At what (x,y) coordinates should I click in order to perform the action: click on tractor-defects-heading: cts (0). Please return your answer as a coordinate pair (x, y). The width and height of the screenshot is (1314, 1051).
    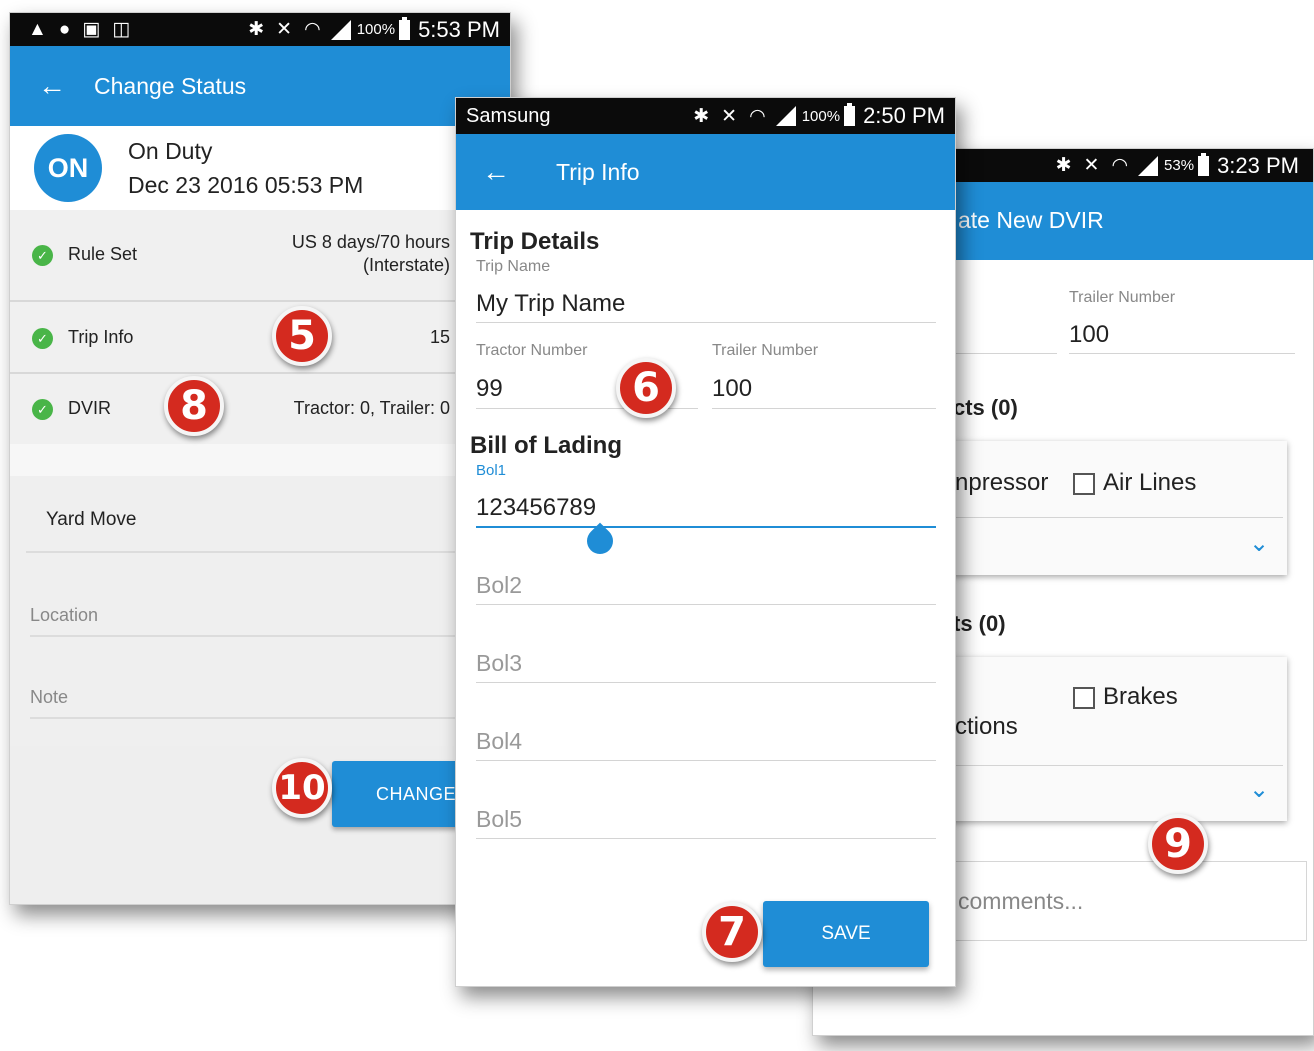
    Looking at the image, I should click on (985, 407).